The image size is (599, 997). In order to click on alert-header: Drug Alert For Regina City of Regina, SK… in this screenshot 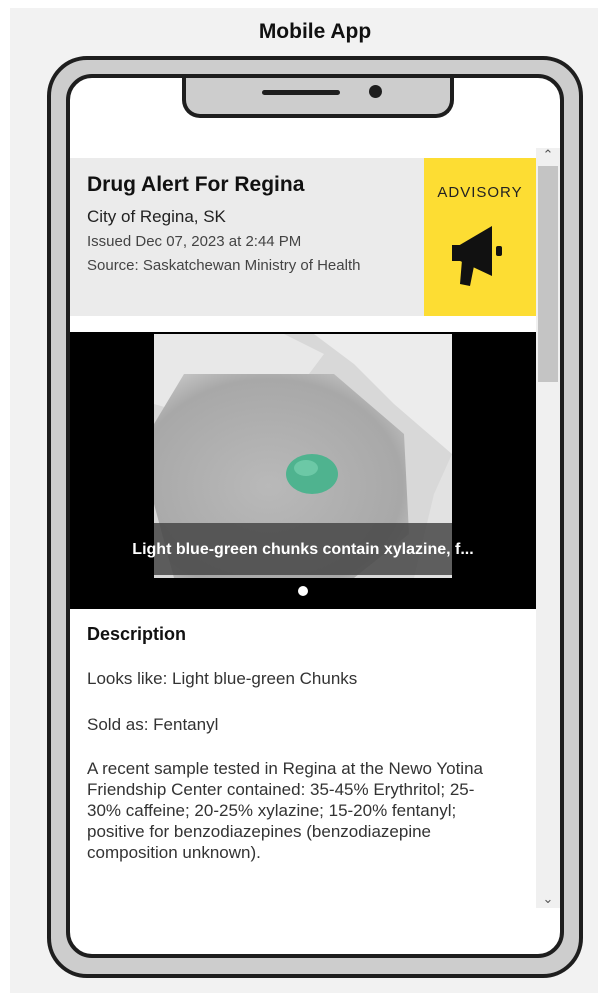, I will do `click(303, 237)`.